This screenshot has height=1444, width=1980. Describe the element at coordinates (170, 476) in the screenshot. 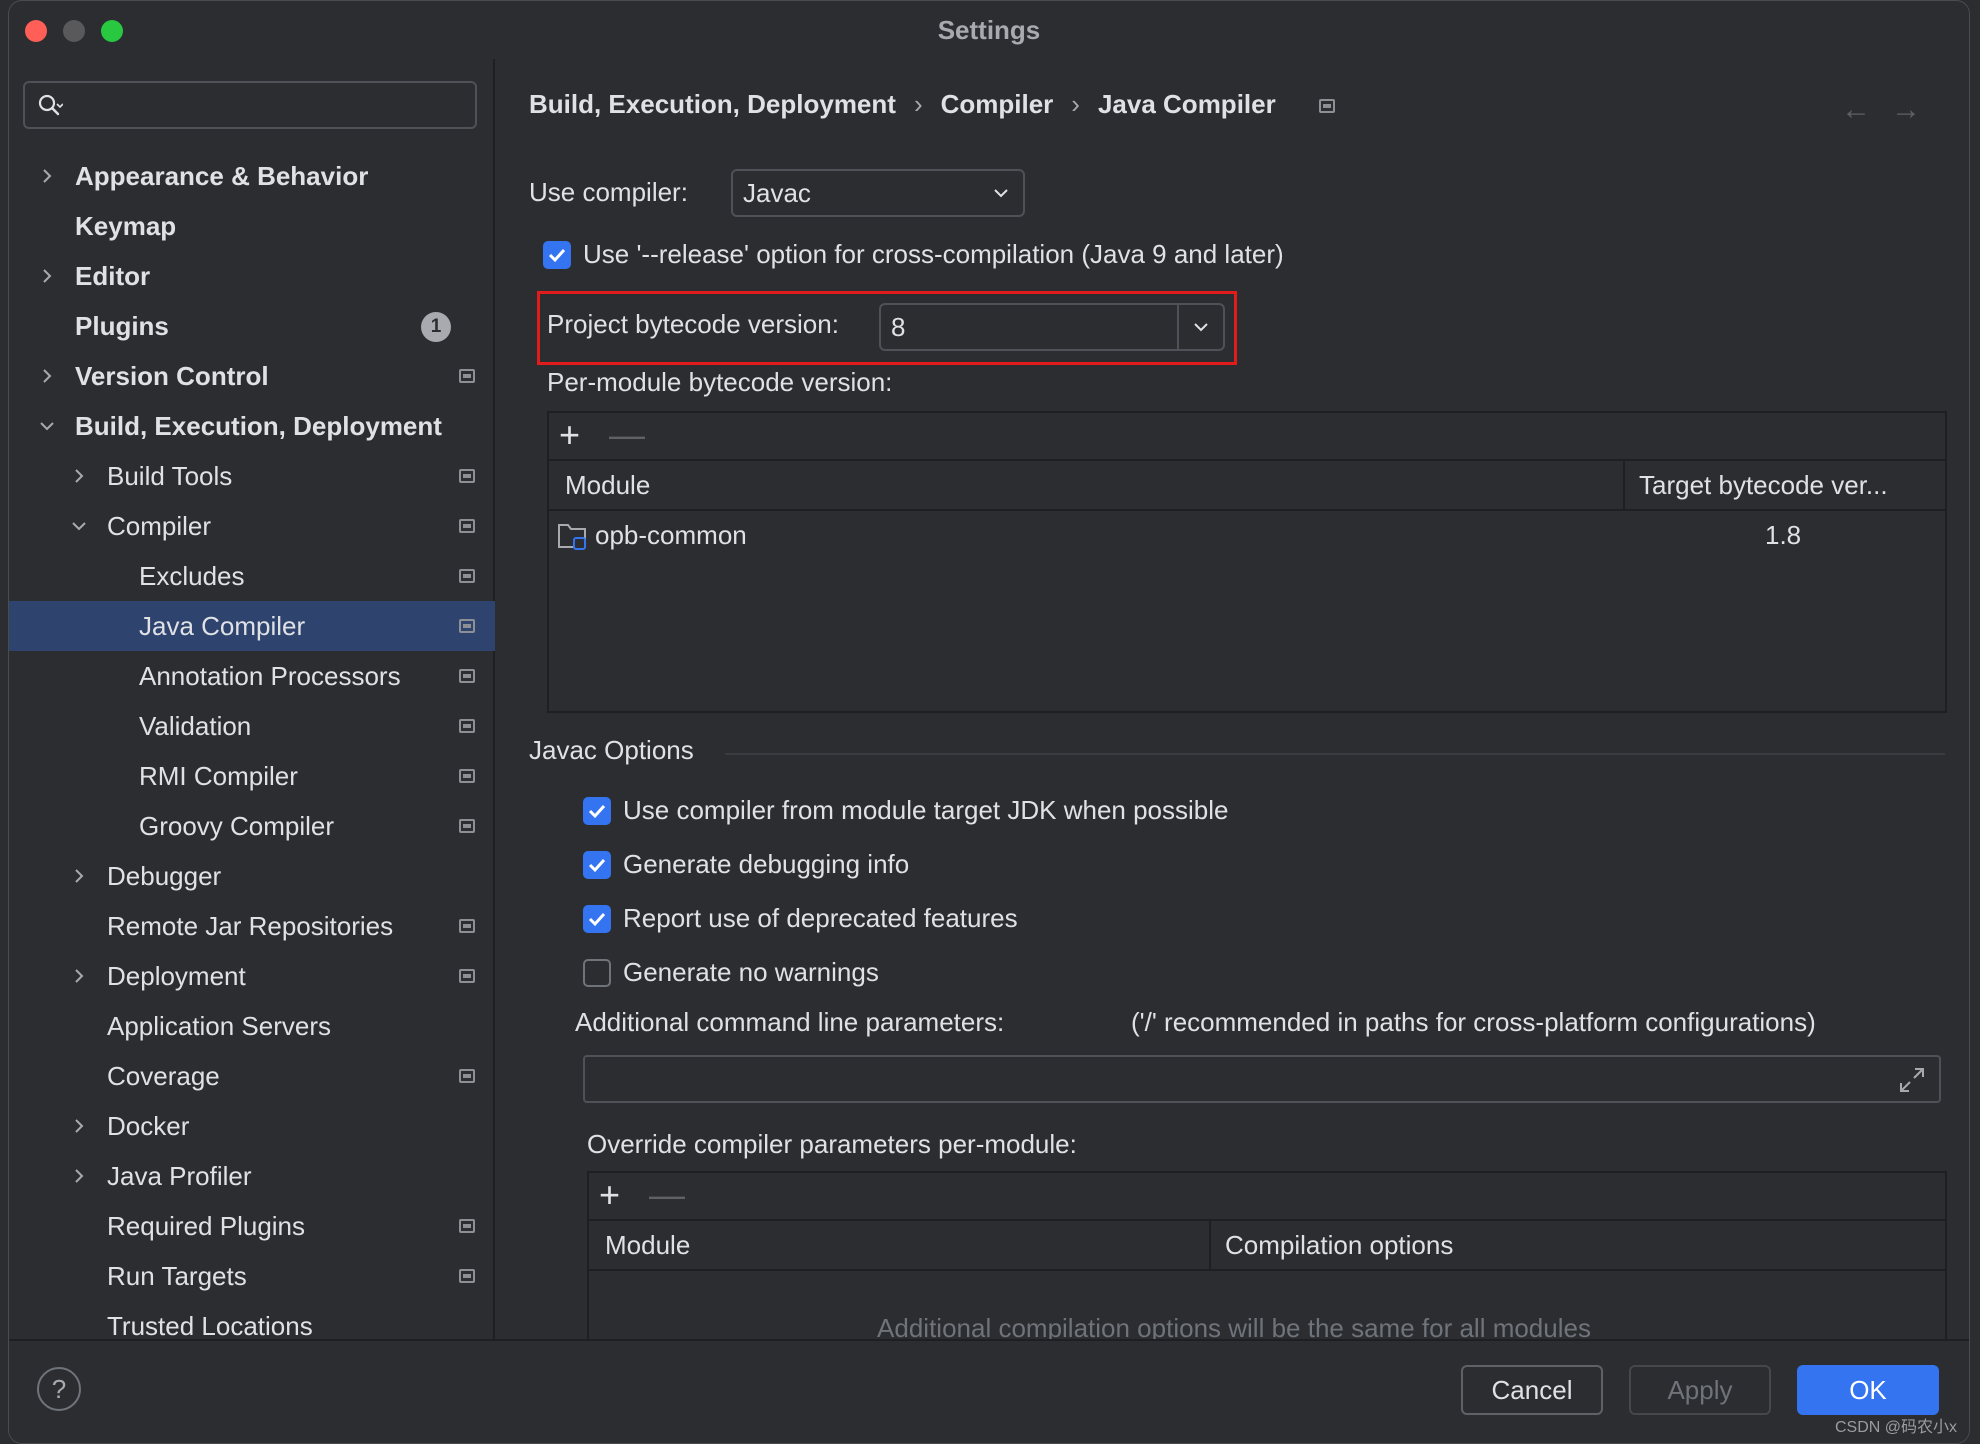

I see `sidebar-item-label: Build Tools` at that location.